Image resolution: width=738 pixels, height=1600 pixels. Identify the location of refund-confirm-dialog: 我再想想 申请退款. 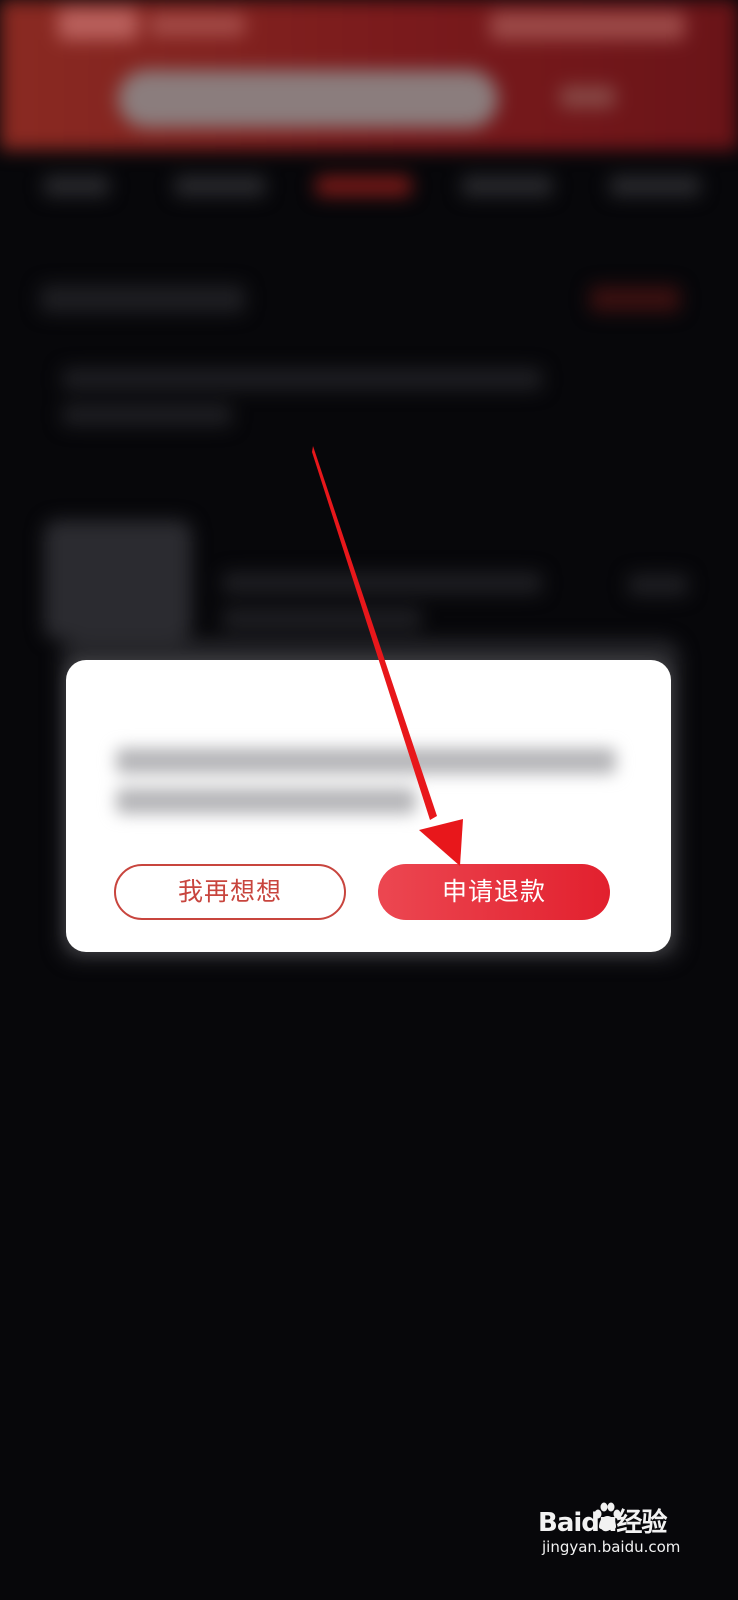
(368, 806).